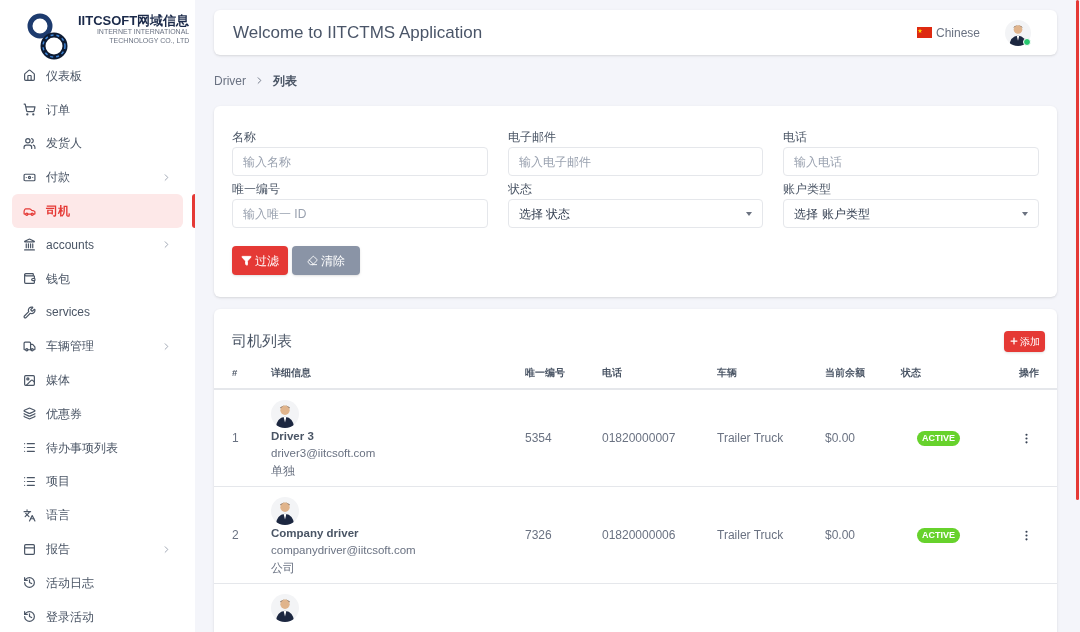 The image size is (1080, 632). Describe the element at coordinates (97, 245) in the screenshot. I see `sidebar-item: accounts` at that location.